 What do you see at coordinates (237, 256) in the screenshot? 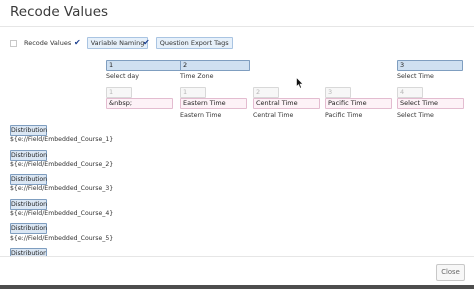
I see `footer-divider` at bounding box center [237, 256].